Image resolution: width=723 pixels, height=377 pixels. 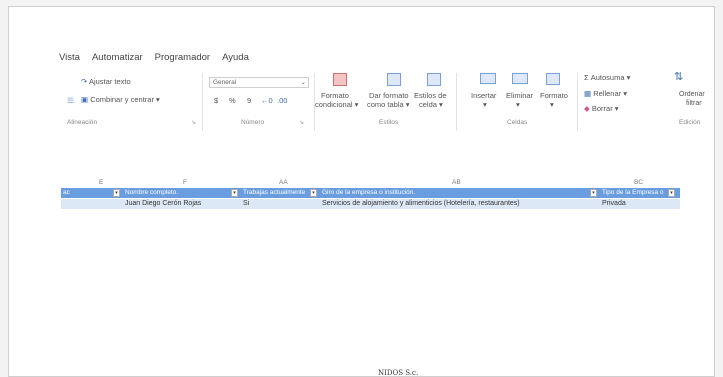 I want to click on wrap-text-icon: ↷, so click(x=84, y=81).